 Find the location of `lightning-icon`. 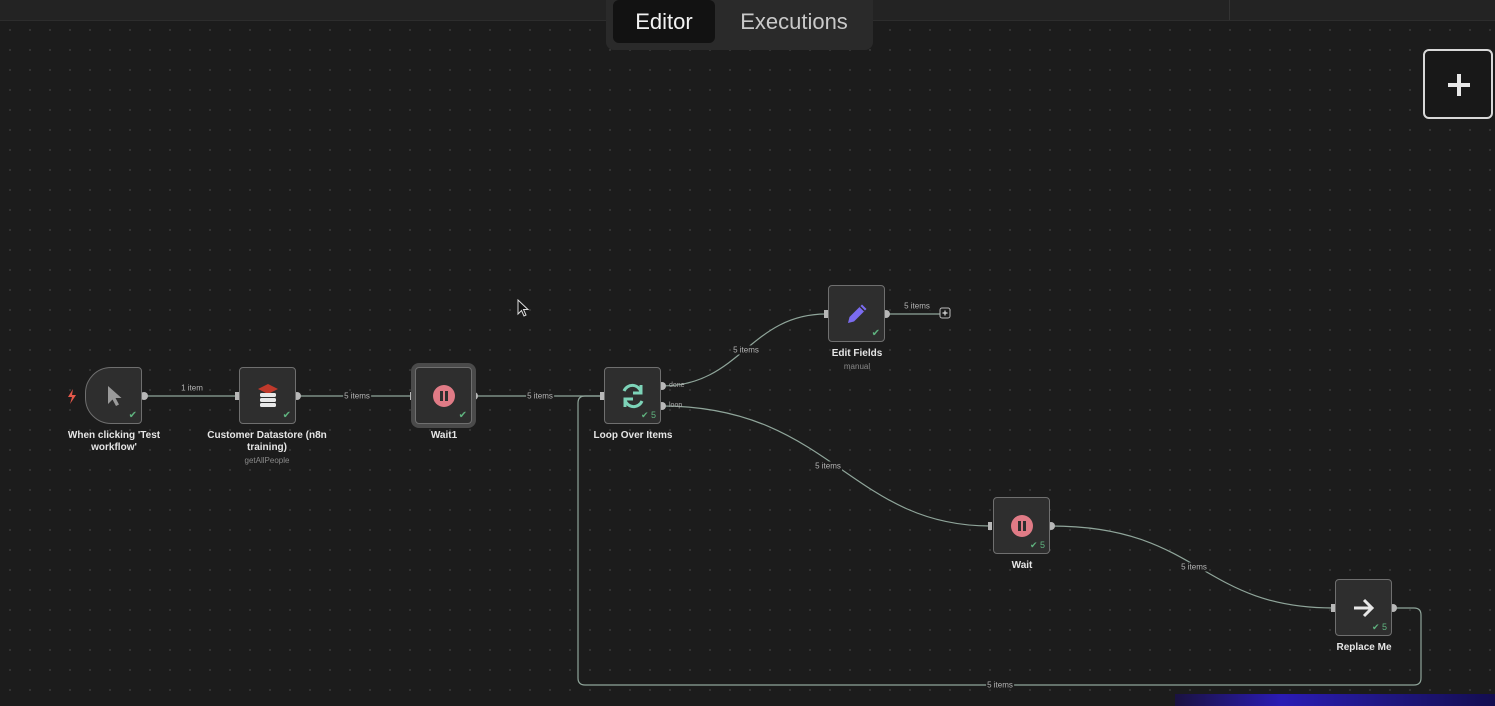

lightning-icon is located at coordinates (72, 396).